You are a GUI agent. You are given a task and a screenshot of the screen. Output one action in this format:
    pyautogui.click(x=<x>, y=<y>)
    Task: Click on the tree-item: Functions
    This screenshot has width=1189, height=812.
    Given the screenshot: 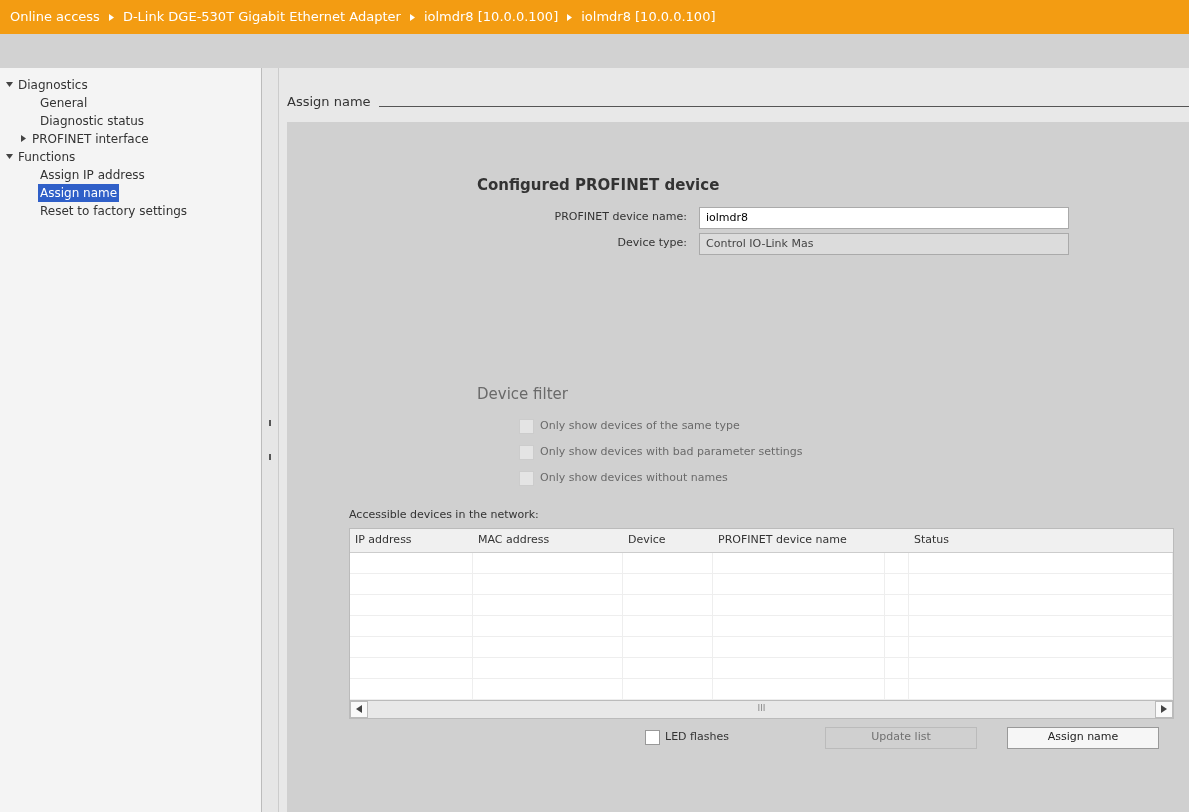 What is the action you would take?
    pyautogui.click(x=47, y=157)
    